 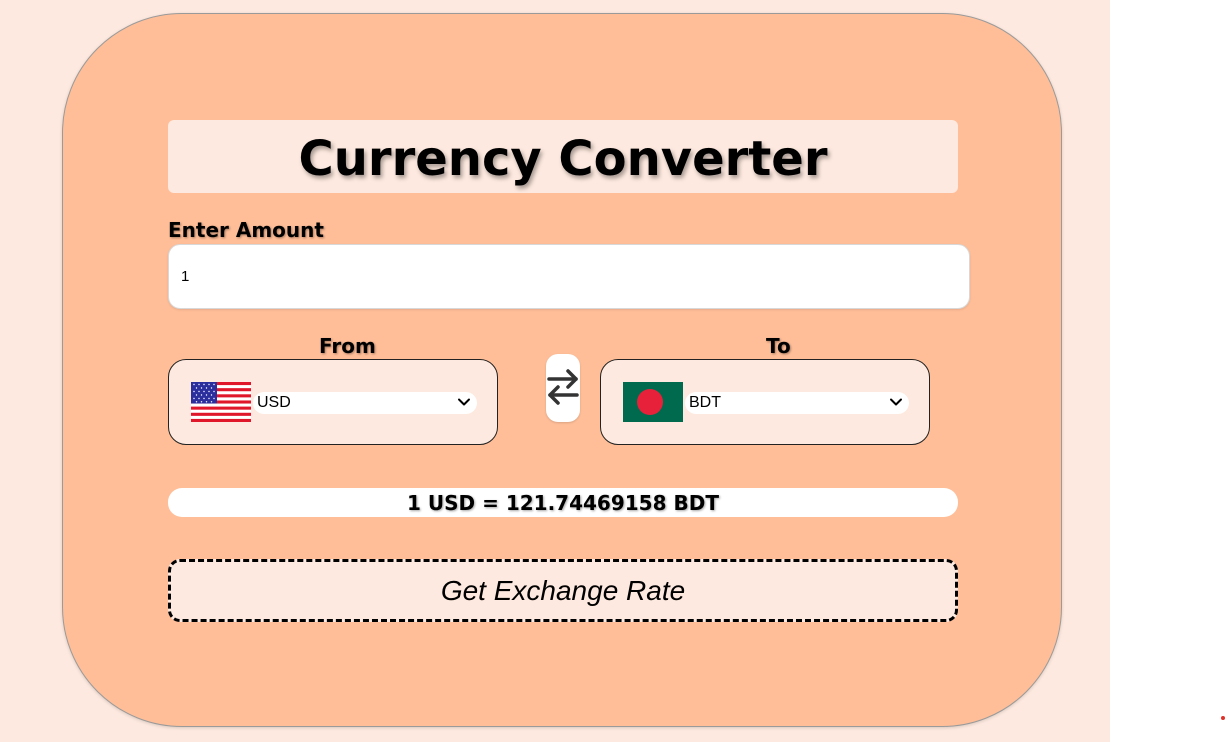 I want to click on from-currency-value: USD, so click(x=274, y=402).